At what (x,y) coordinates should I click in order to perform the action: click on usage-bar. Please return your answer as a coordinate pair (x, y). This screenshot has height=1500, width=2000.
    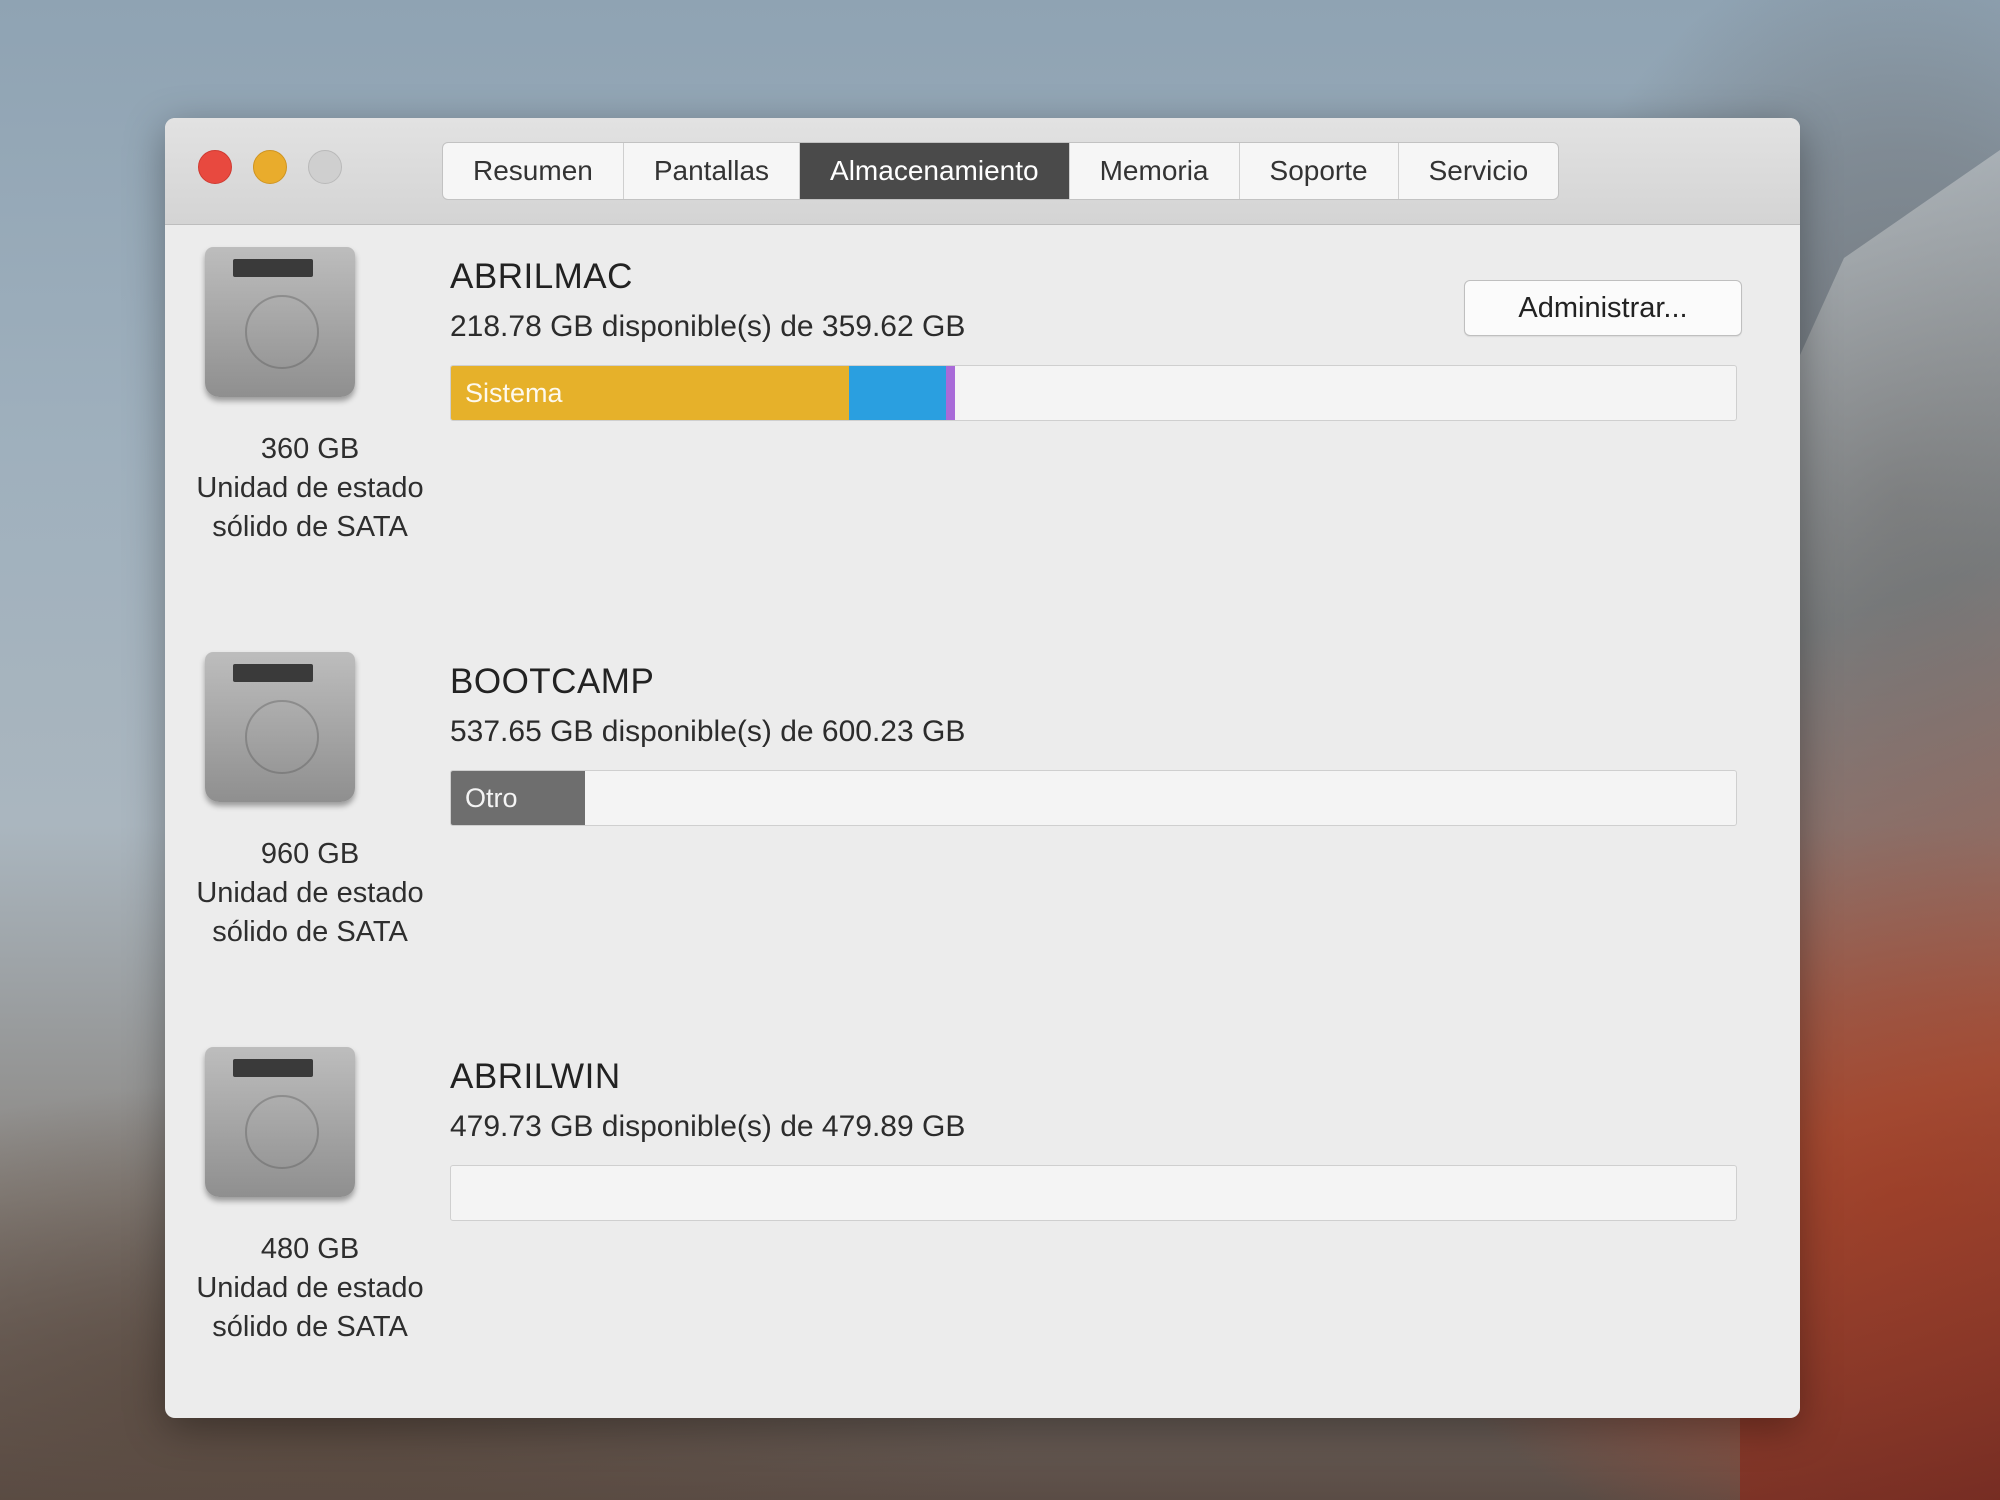
    Looking at the image, I should click on (1093, 1193).